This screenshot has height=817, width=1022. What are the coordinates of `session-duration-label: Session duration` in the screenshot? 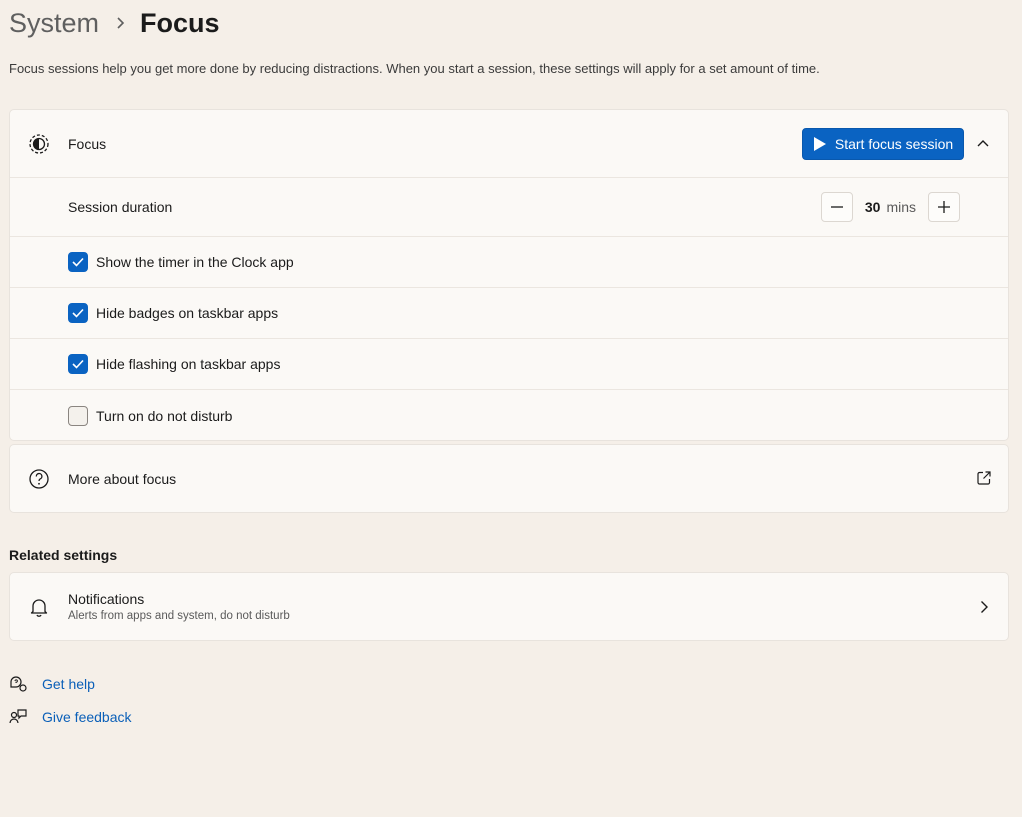 It's located at (120, 207).